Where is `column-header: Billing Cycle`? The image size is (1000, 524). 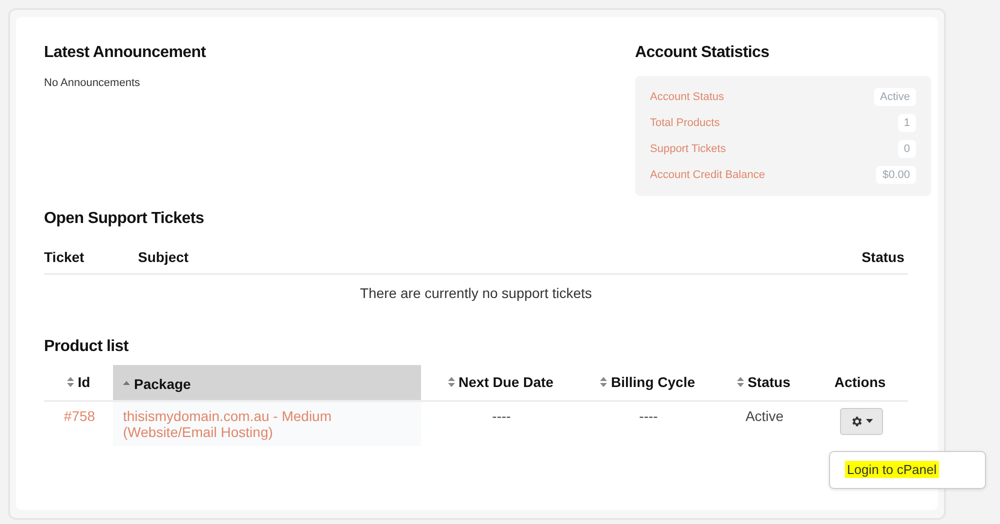
column-header: Billing Cycle is located at coordinates (647, 382).